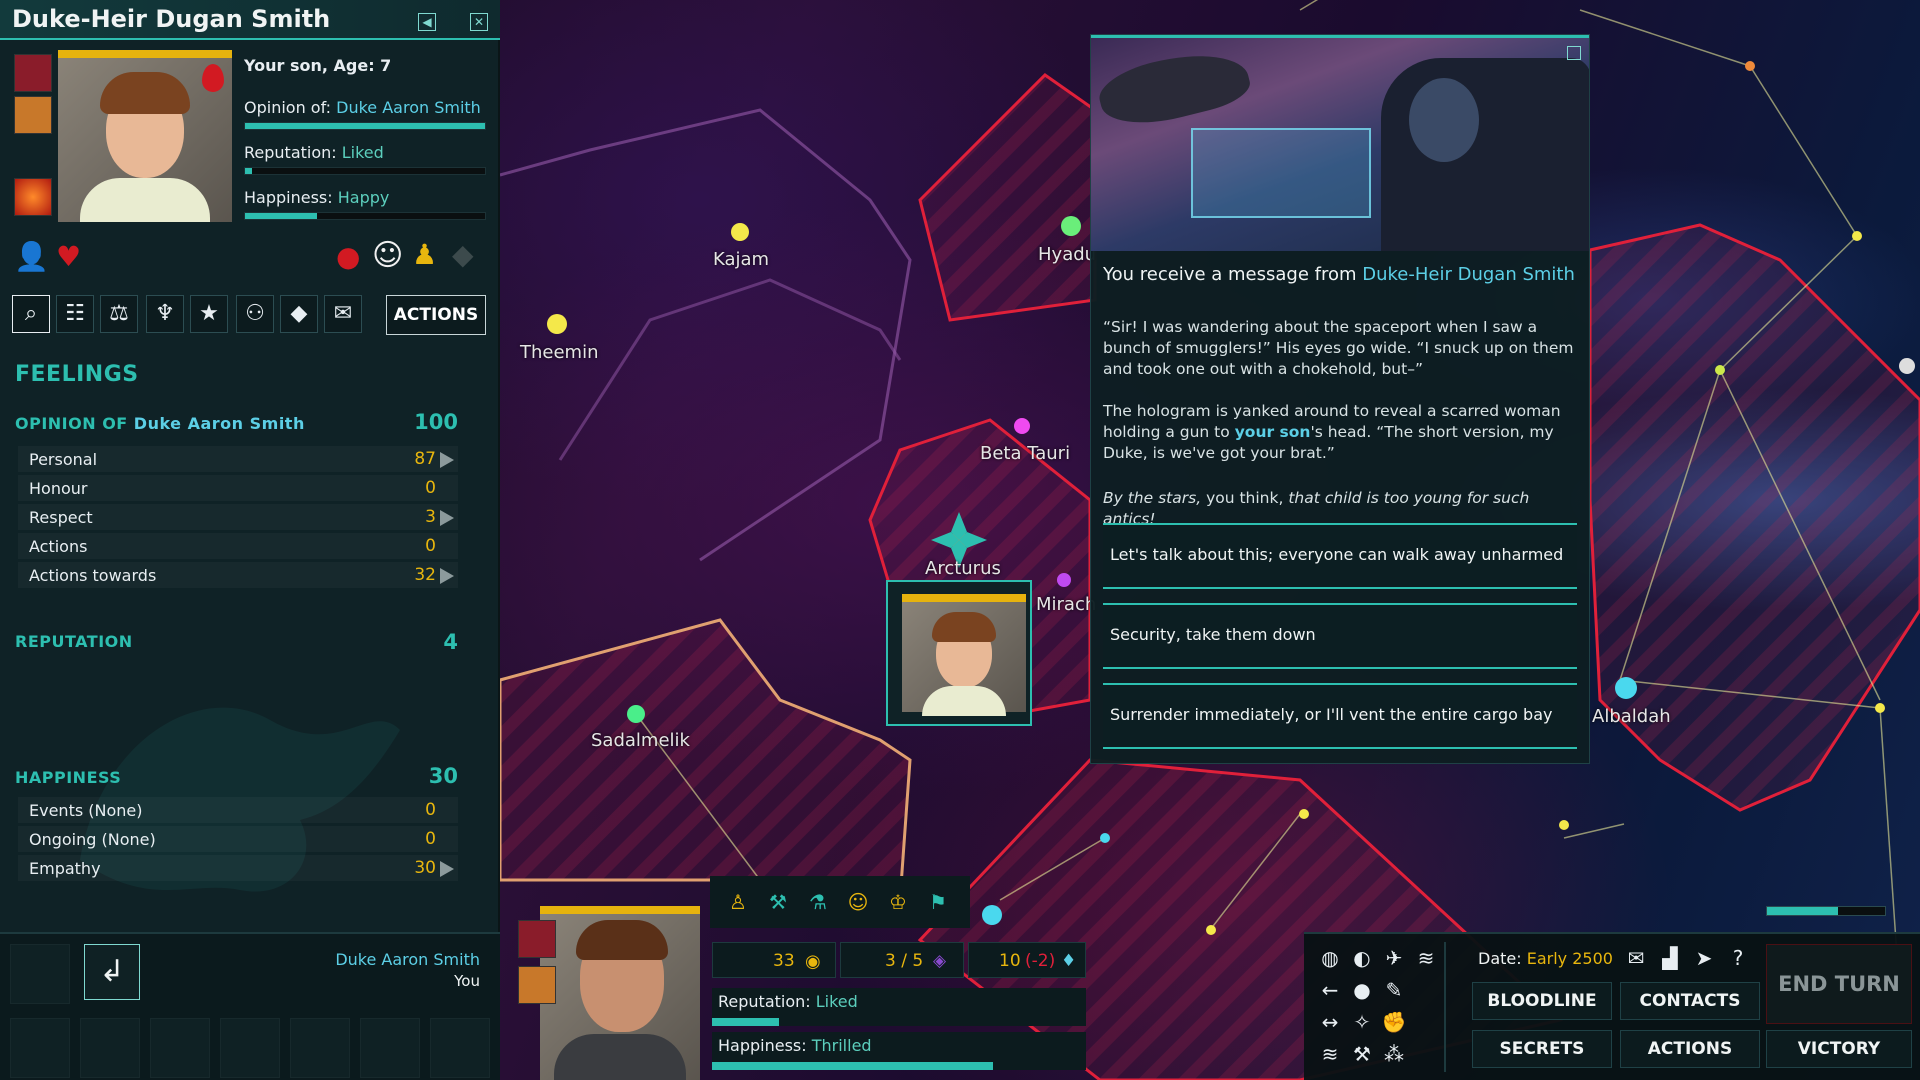  I want to click on feeling-row: Actions 0, so click(238, 546).